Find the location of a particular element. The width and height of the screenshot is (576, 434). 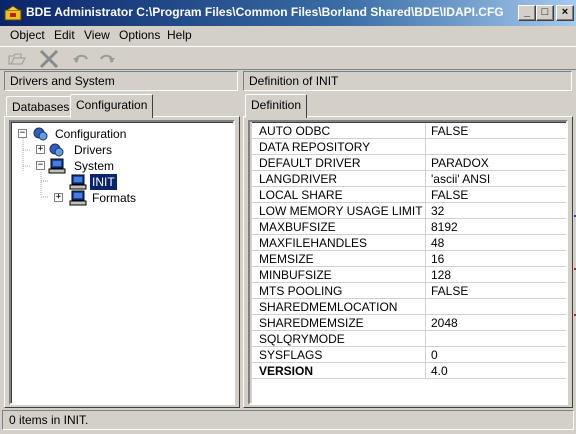

param-value: 8192 is located at coordinates (496, 227).